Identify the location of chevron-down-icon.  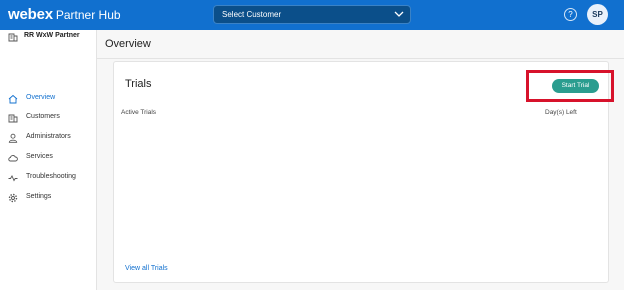
(399, 14).